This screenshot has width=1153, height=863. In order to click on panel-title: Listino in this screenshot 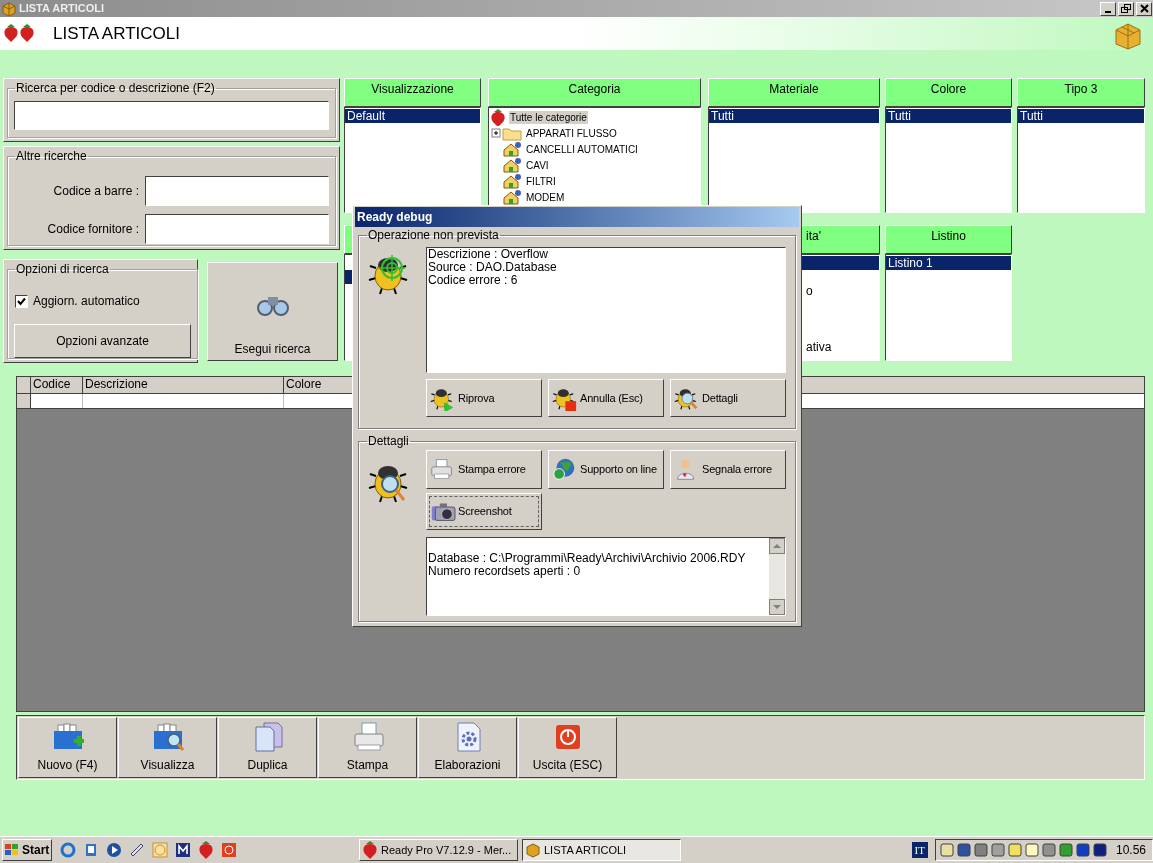, I will do `click(948, 236)`.